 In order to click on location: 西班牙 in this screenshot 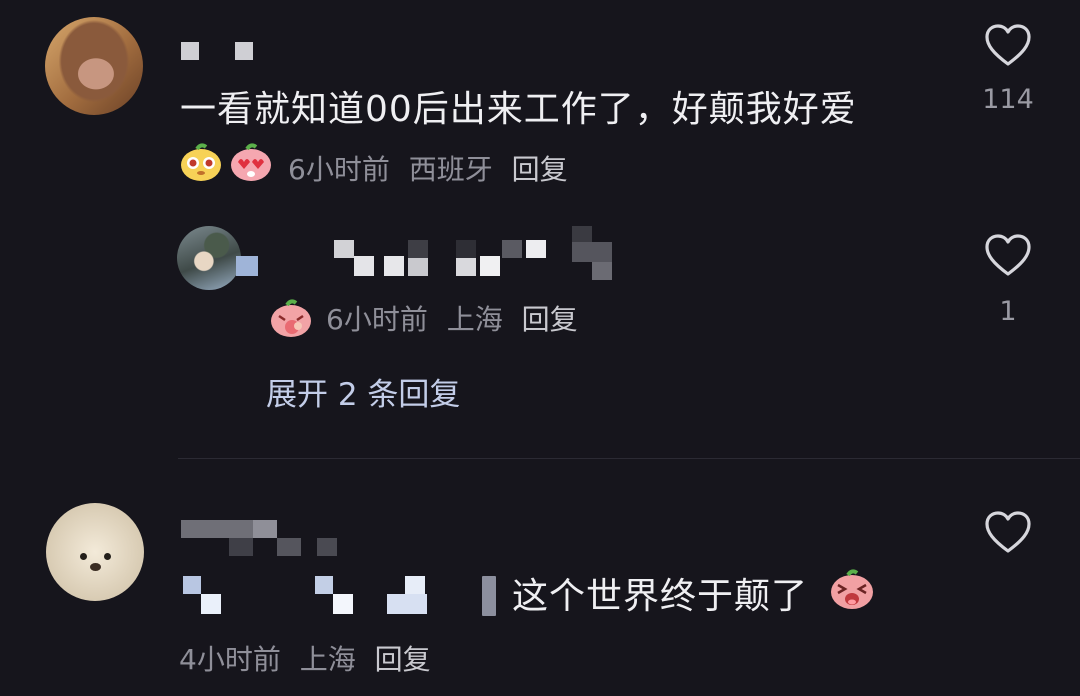, I will do `click(450, 169)`.